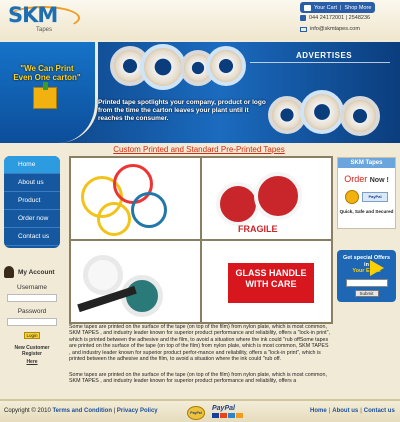  What do you see at coordinates (335, 29) in the screenshot?
I see `email-link: info@skmtapes.com` at bounding box center [335, 29].